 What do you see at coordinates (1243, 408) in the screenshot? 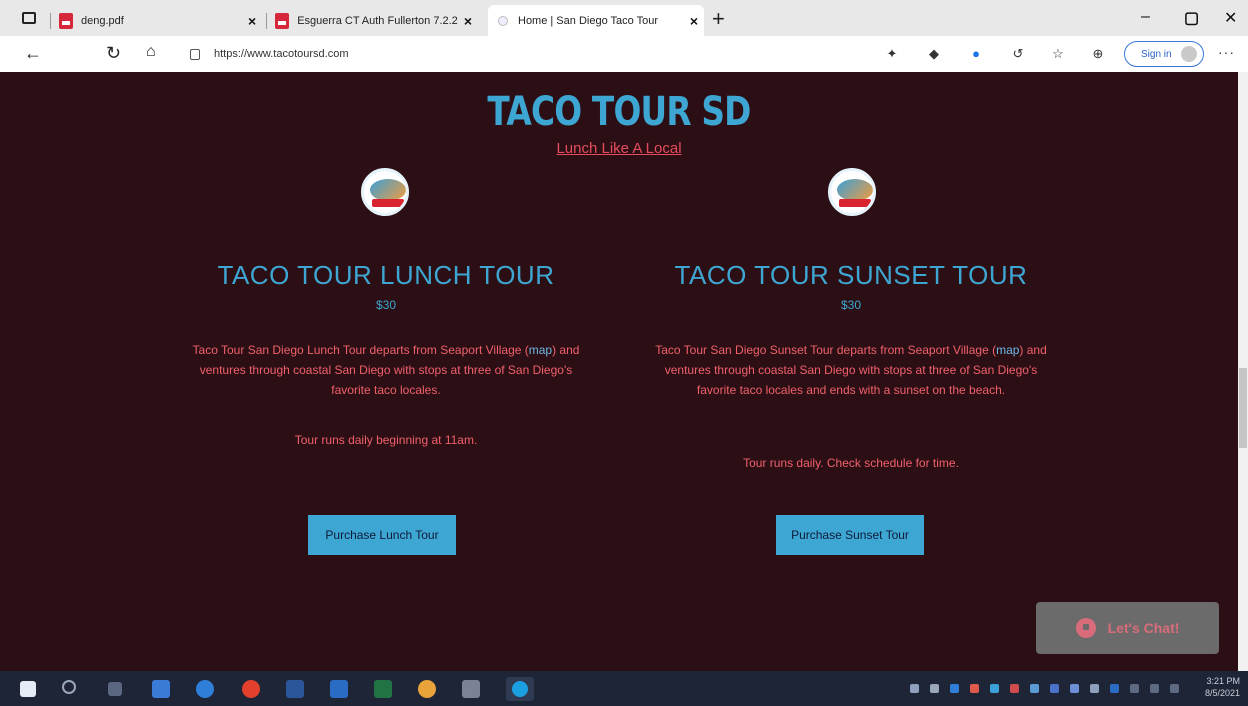
I see `scrollbar-thumb` at bounding box center [1243, 408].